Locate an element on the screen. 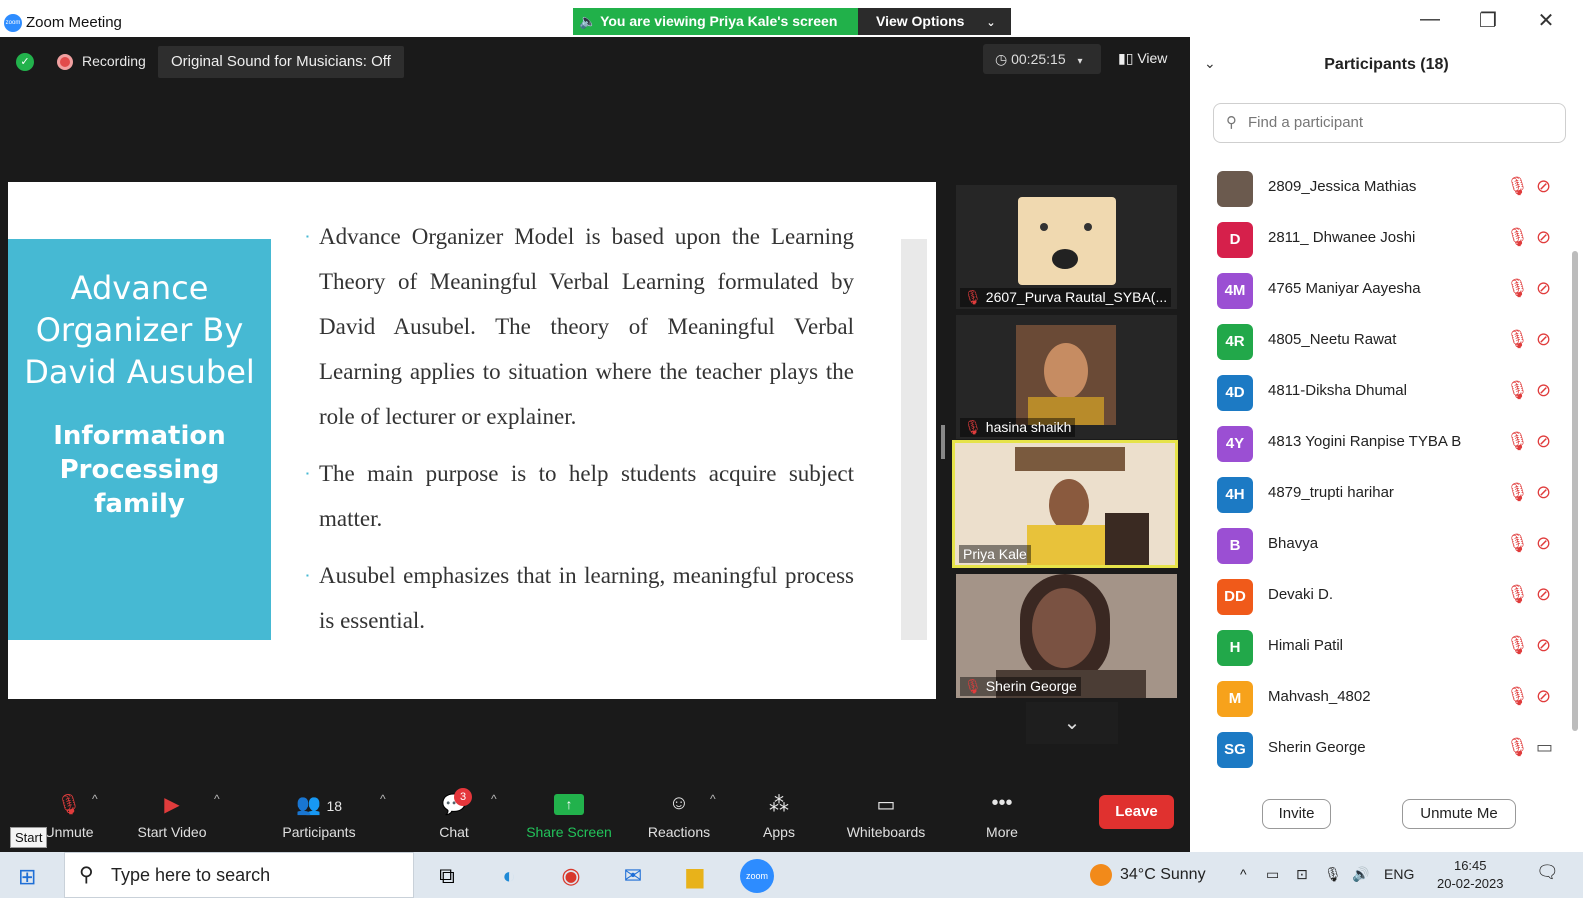  share-screen-button: ↑ Share Screen is located at coordinates (569, 816).